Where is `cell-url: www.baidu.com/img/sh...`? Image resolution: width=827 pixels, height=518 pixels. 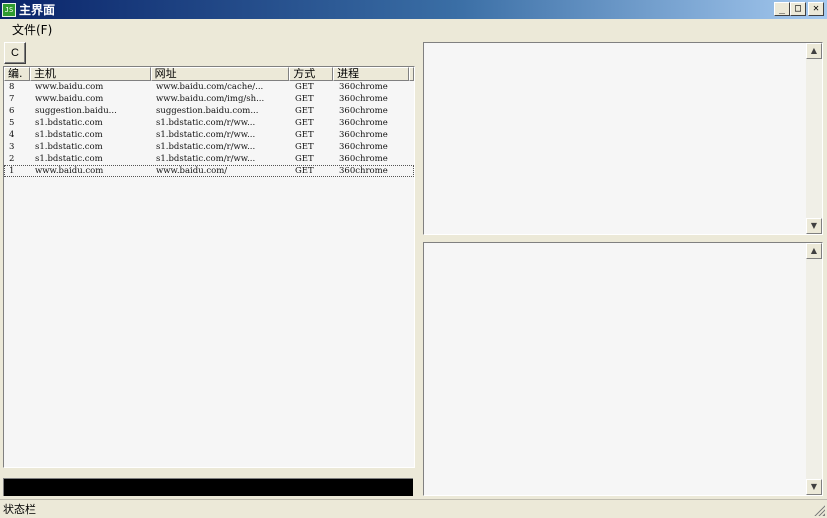
cell-url: www.baidu.com/img/sh... is located at coordinates (210, 99).